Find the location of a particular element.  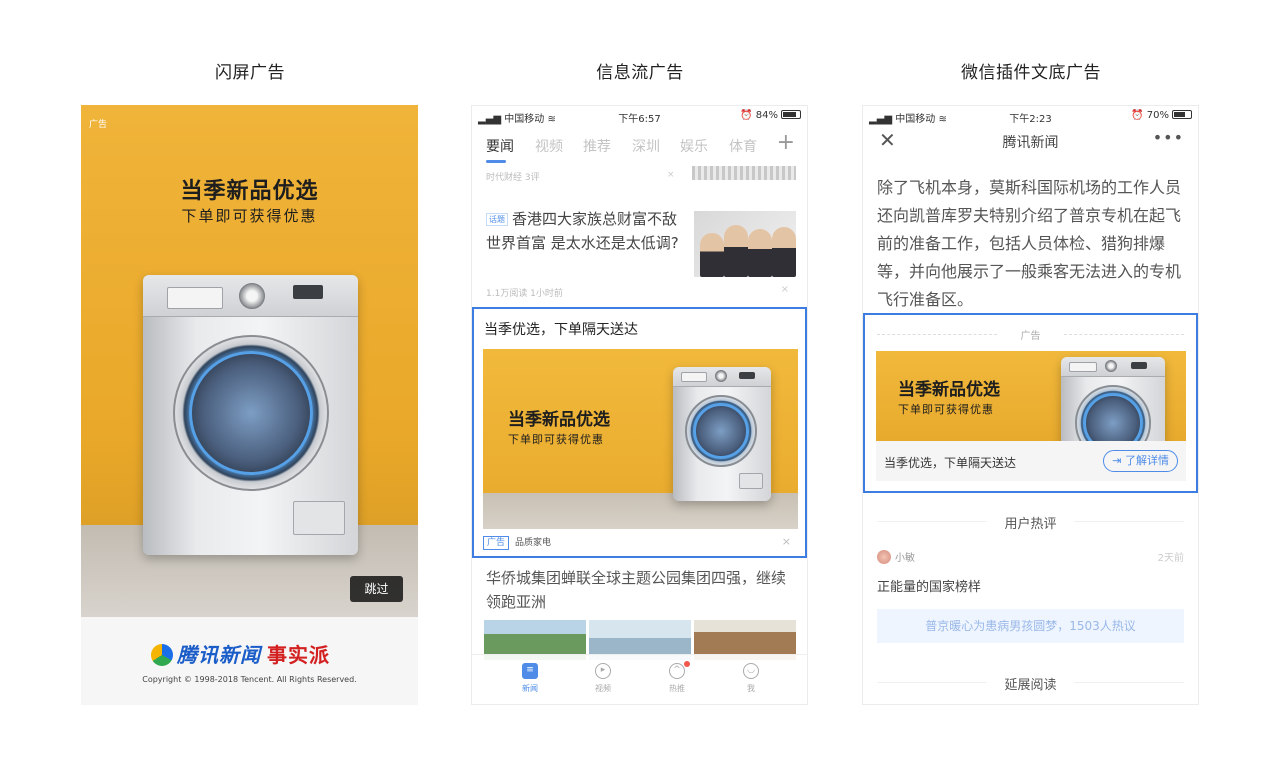

story-title: 华侨城集团蝉联全球主题公园集团四强，继续领跑亚洲 is located at coordinates (642, 590).